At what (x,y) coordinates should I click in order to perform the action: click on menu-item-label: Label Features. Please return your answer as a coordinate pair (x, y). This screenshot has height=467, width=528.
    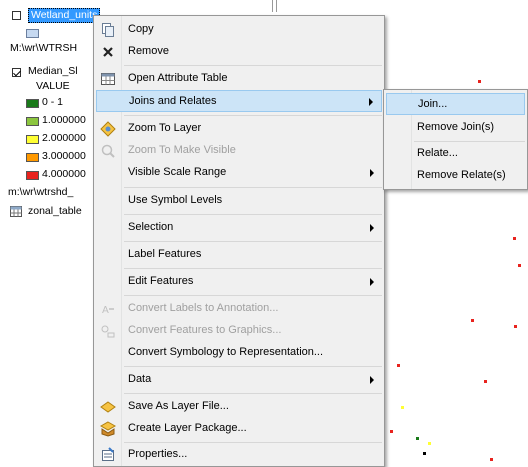
    Looking at the image, I should click on (165, 254).